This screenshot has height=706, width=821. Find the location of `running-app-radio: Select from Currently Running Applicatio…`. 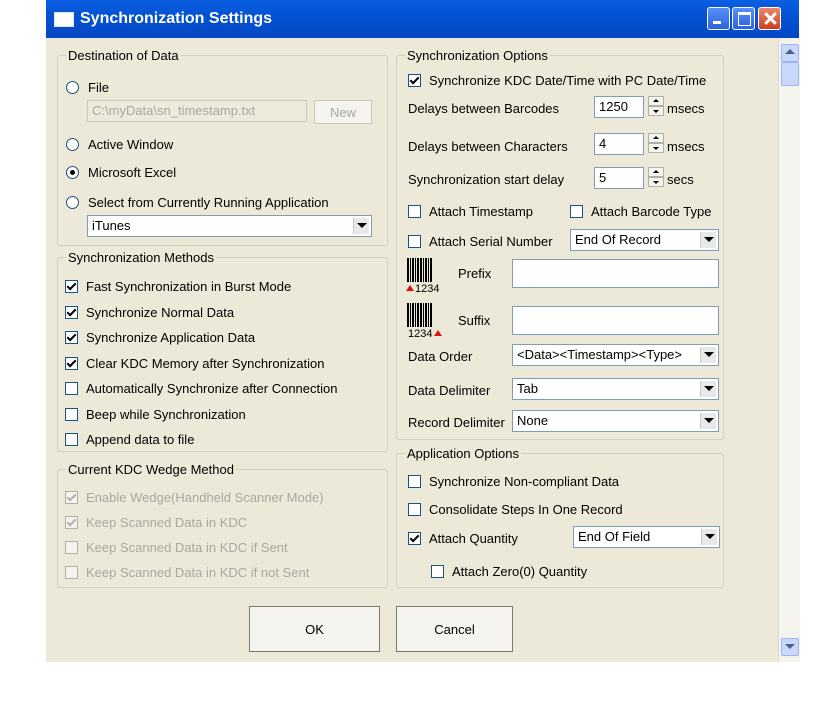

running-app-radio: Select from Currently Running Applicatio… is located at coordinates (197, 202).